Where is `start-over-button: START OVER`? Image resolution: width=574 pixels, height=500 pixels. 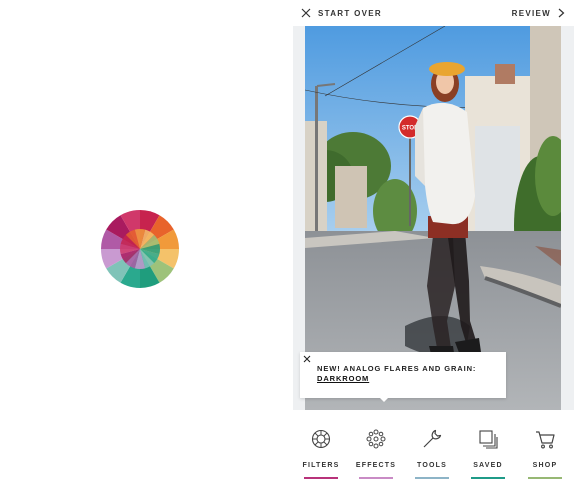 start-over-button: START OVER is located at coordinates (341, 13).